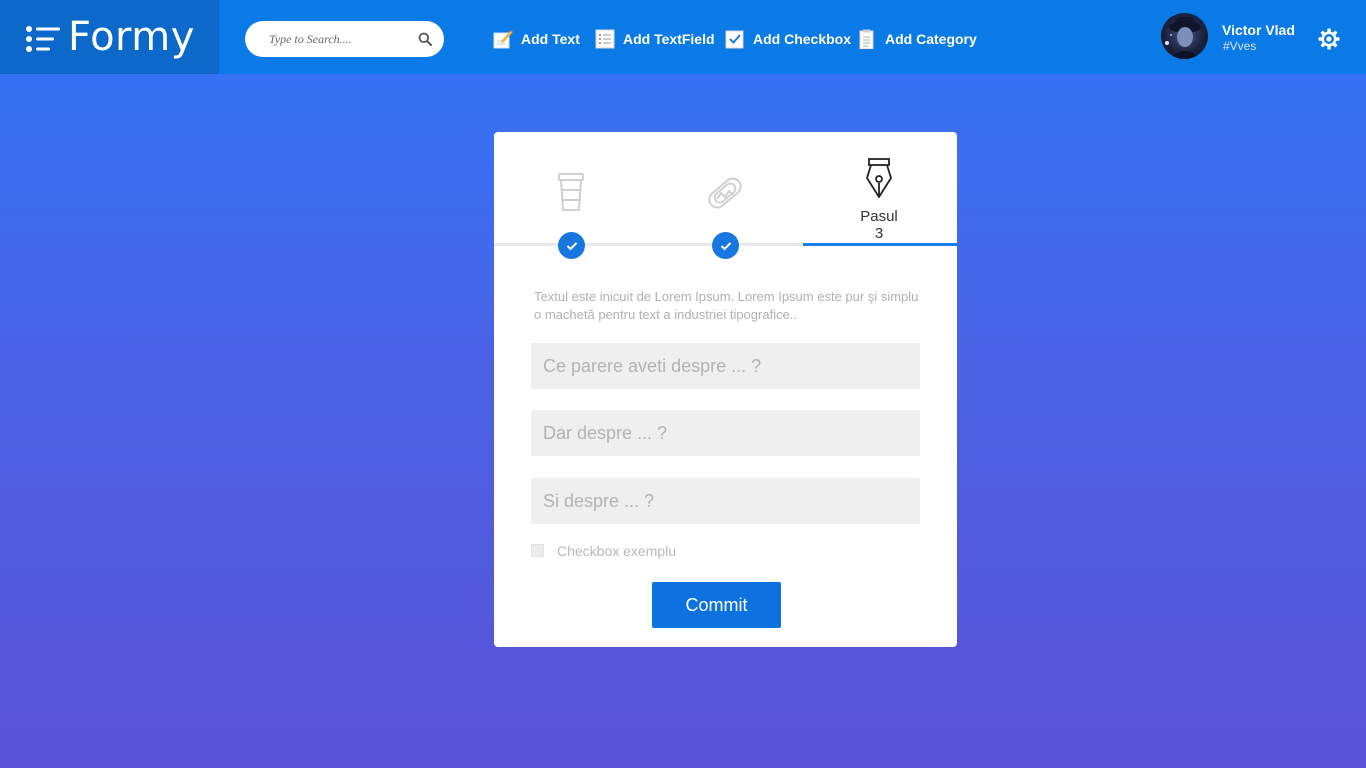 This screenshot has height=768, width=1366. What do you see at coordinates (550, 39) in the screenshot?
I see `nav-add-text-label: Add Text` at bounding box center [550, 39].